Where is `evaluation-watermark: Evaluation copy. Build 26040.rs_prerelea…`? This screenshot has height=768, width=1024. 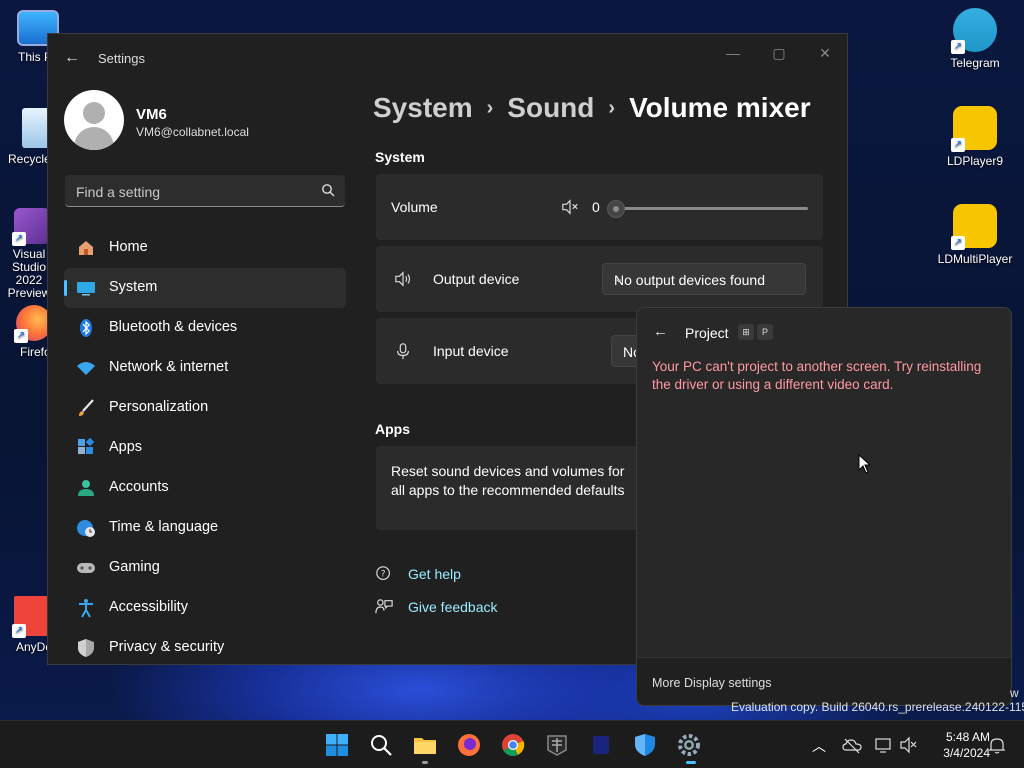 evaluation-watermark: Evaluation copy. Build 26040.rs_prerelea… is located at coordinates (877, 707).